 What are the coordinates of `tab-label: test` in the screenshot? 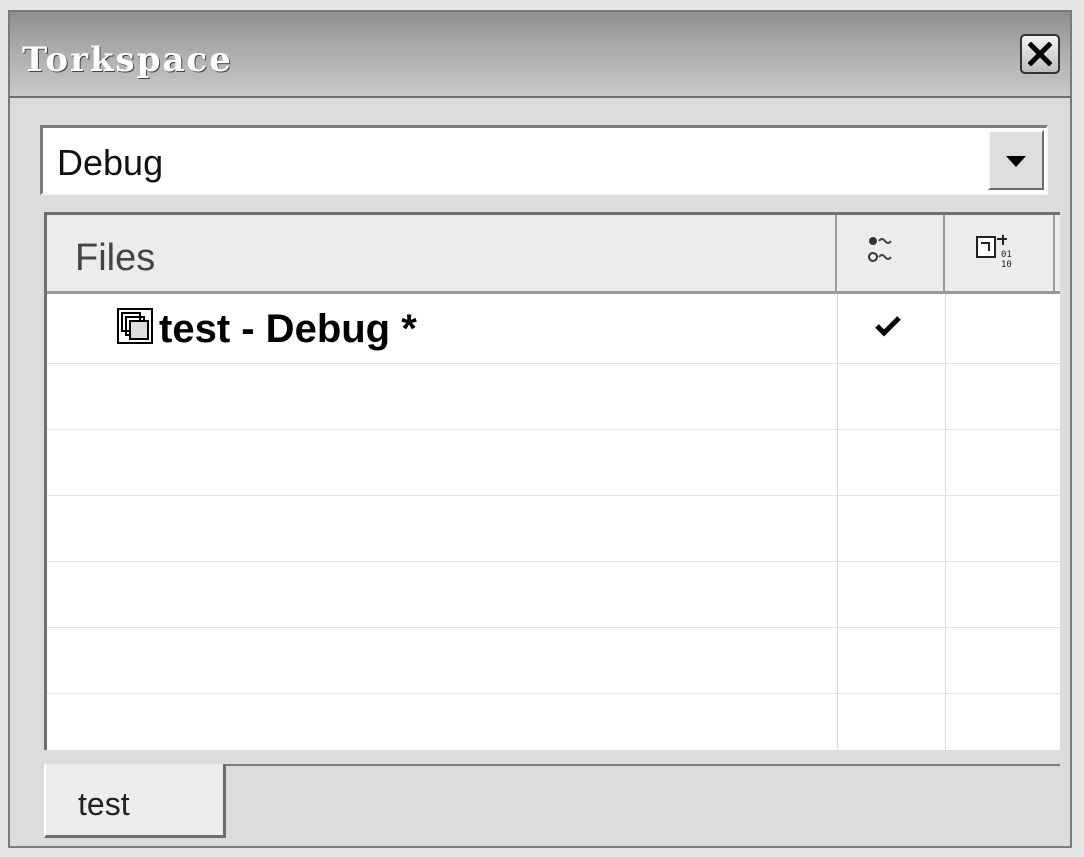 It's located at (104, 804).